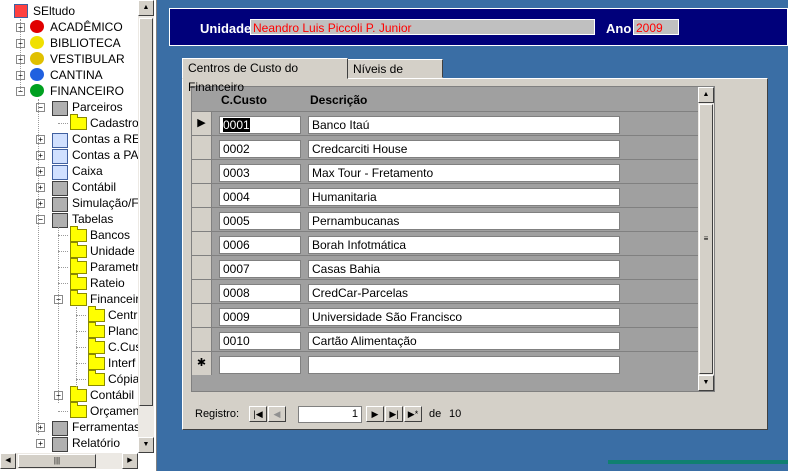 Image resolution: width=788 pixels, height=471 pixels. What do you see at coordinates (54, 11) in the screenshot?
I see `tree-root: SEltudo` at bounding box center [54, 11].